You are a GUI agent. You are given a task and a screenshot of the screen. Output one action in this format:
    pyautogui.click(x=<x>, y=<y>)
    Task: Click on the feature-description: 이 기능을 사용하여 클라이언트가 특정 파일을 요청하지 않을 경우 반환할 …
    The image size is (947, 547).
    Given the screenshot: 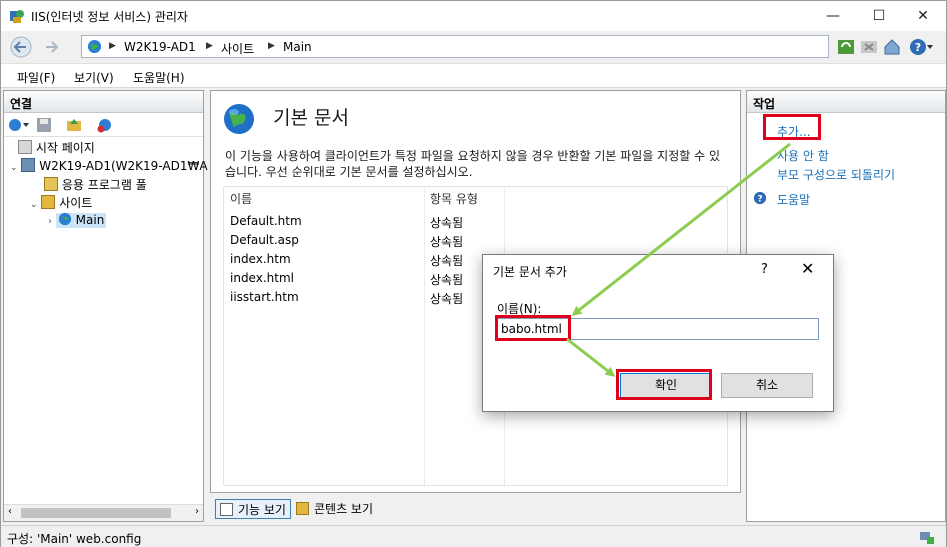 What is the action you would take?
    pyautogui.click(x=473, y=164)
    